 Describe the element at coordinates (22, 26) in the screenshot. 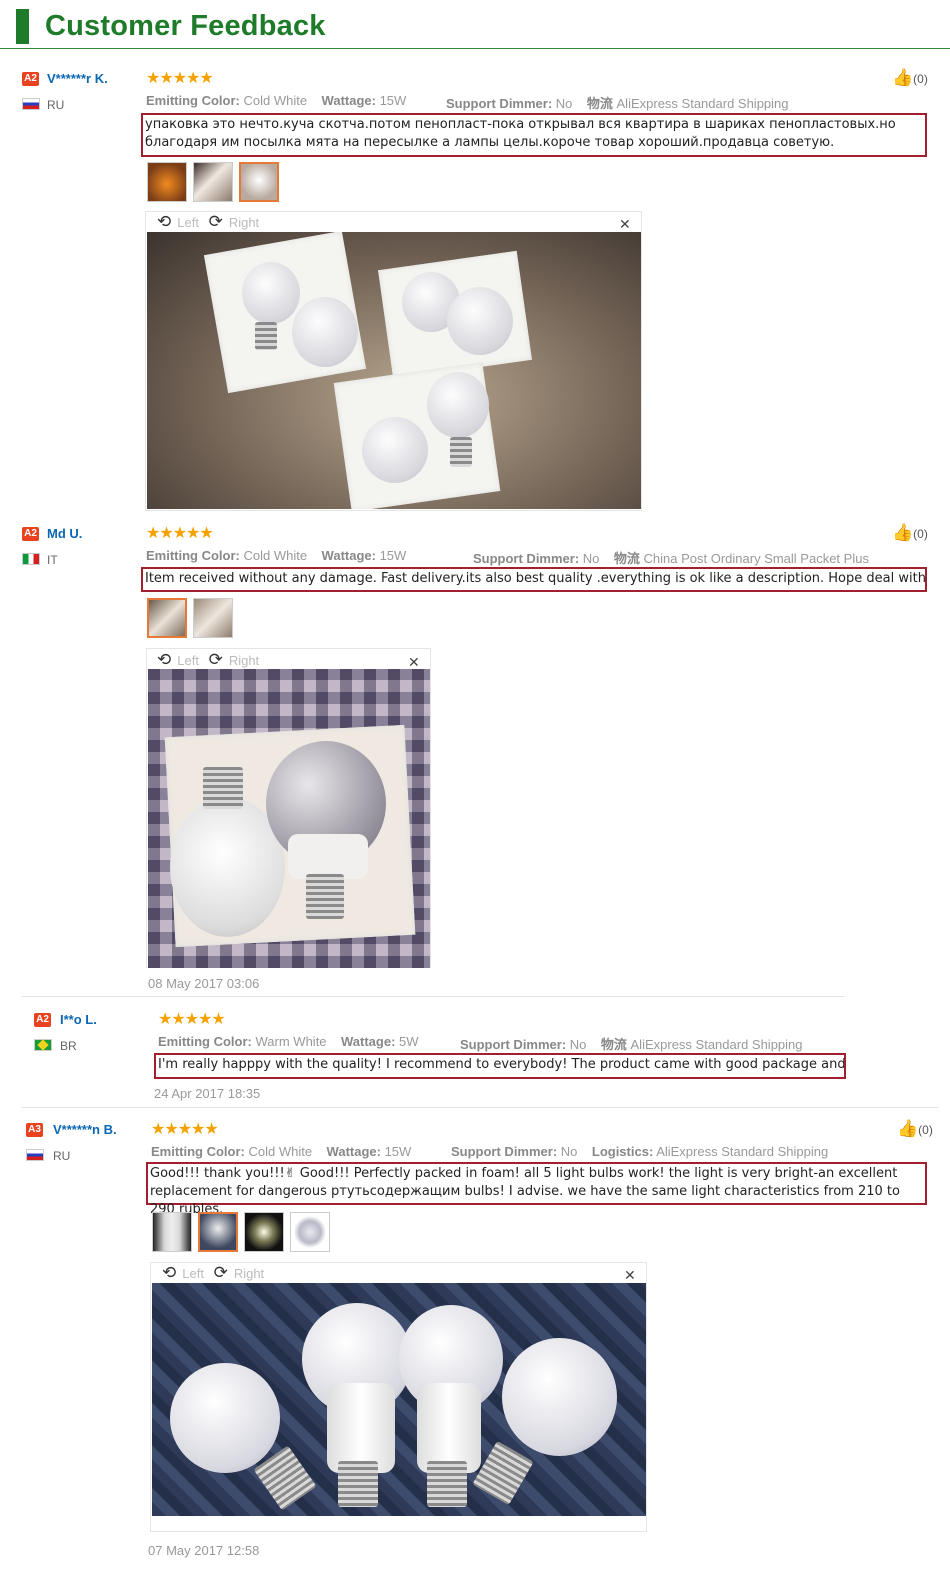

I see `header-accent-bar` at that location.